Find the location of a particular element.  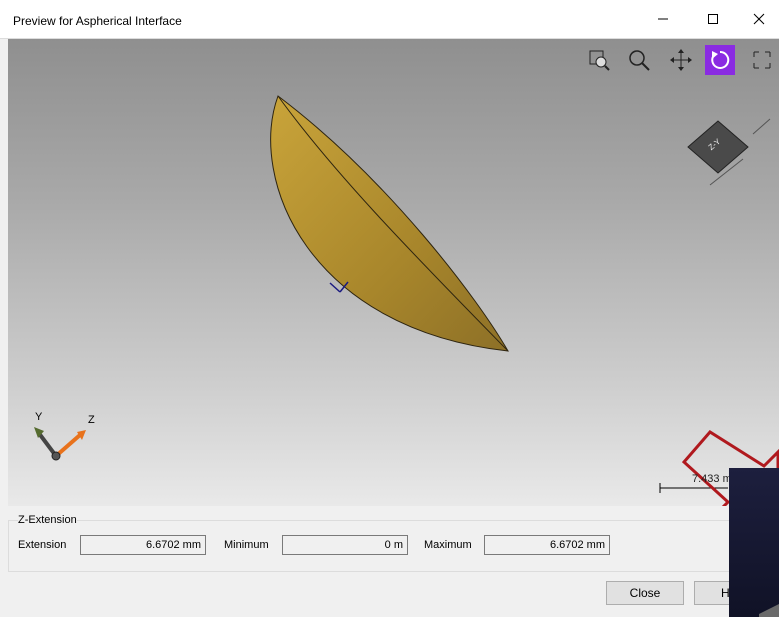

close-icon is located at coordinates (759, 19).